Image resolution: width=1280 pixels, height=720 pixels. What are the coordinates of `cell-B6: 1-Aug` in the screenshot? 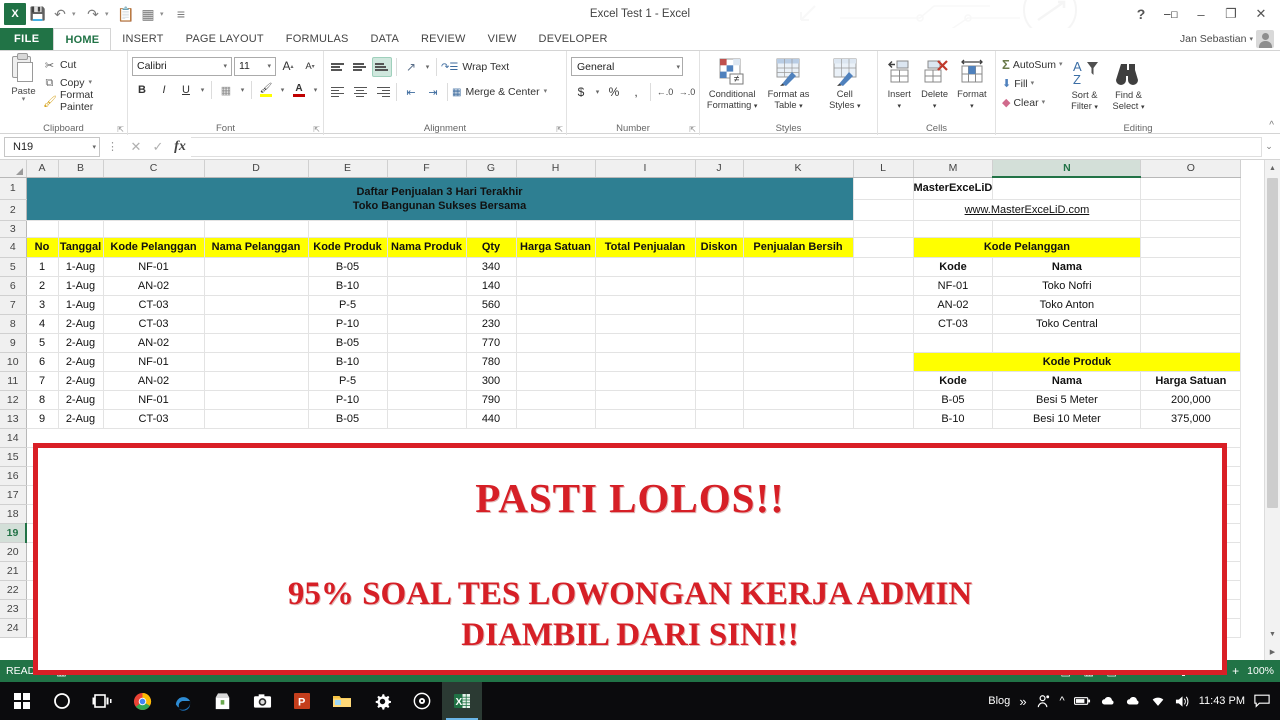 It's located at (80, 285).